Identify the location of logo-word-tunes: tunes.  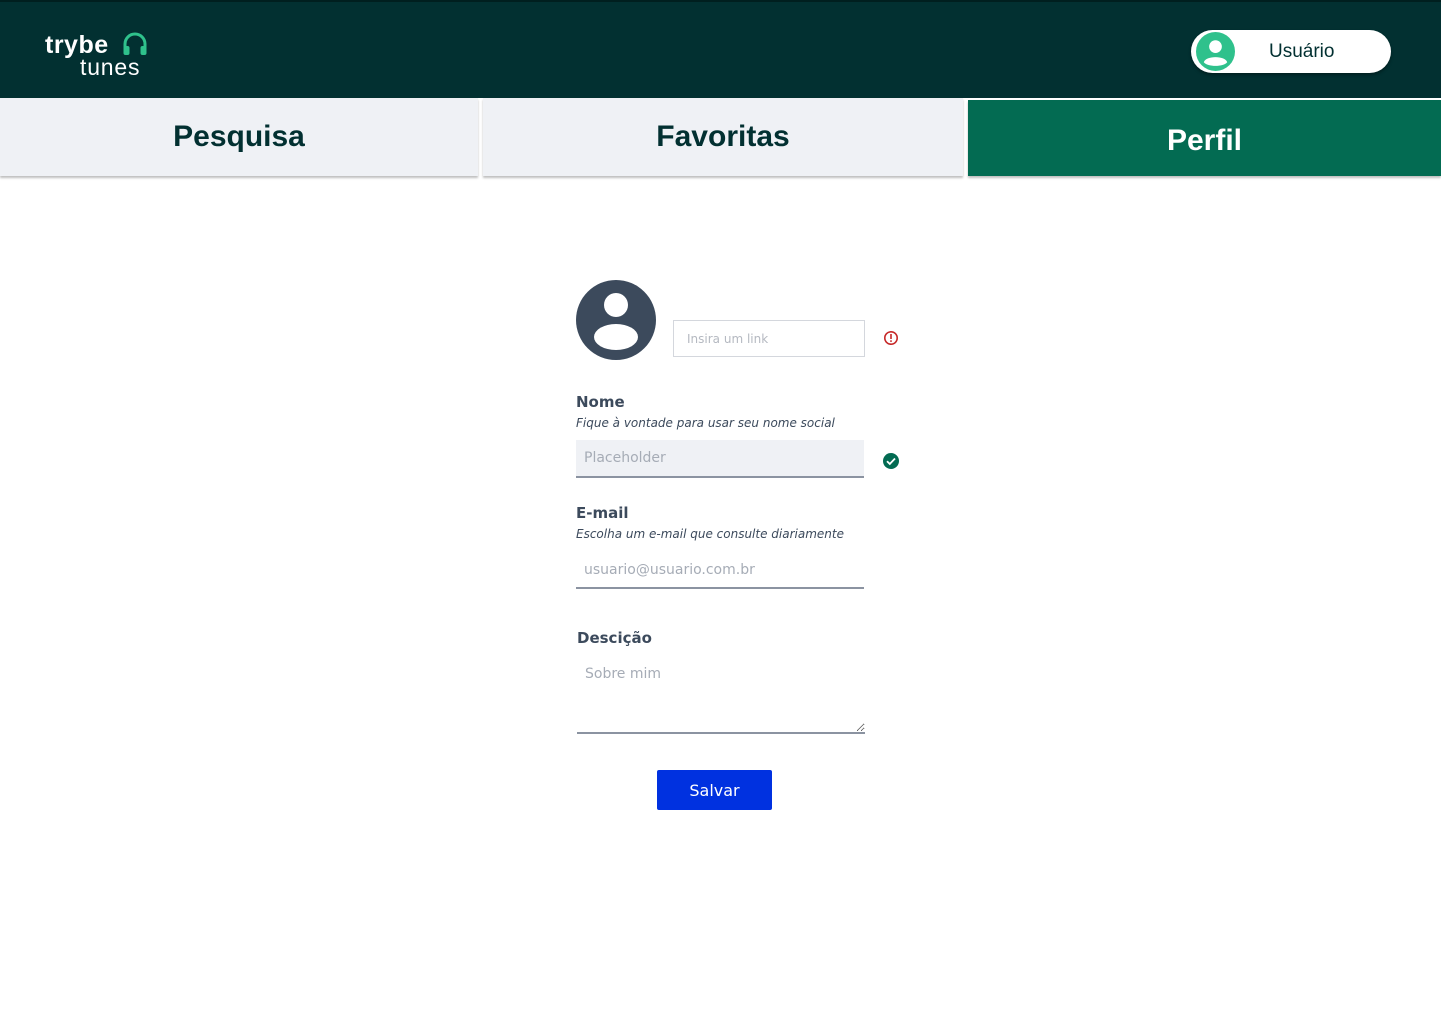
(110, 67).